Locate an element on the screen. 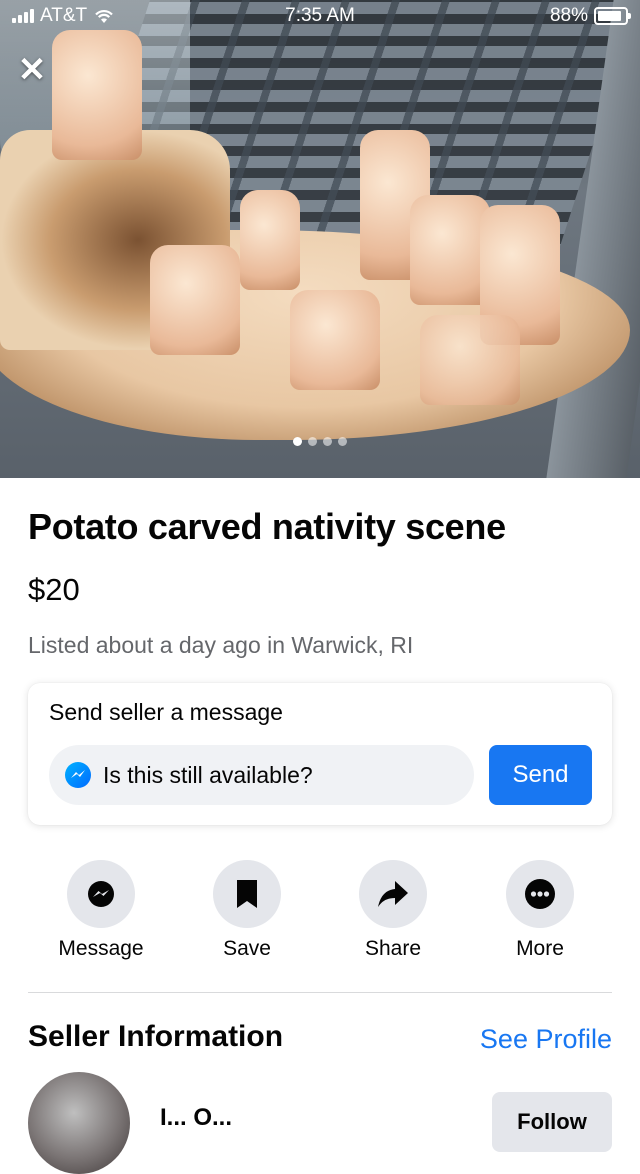  clock: 7:35 AM is located at coordinates (320, 15).